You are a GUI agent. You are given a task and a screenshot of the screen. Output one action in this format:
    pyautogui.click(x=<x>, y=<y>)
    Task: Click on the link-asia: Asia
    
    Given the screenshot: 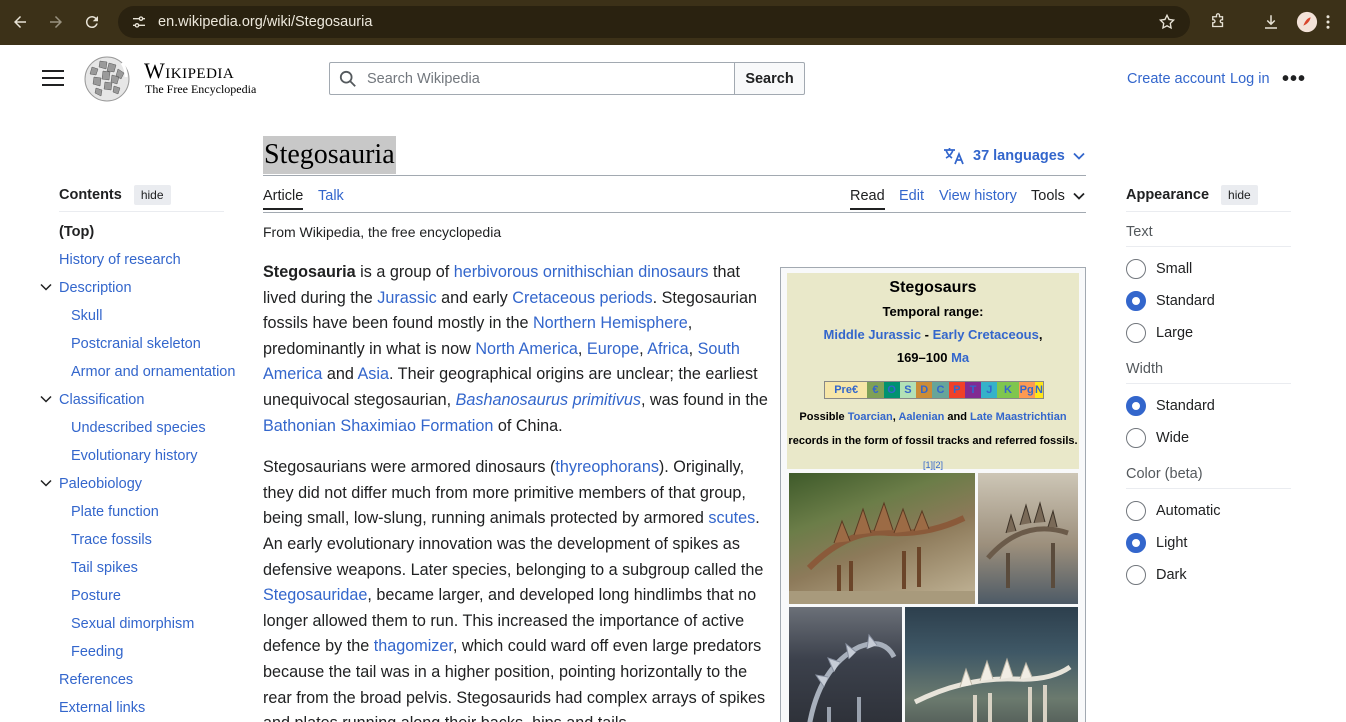 What is the action you would take?
    pyautogui.click(x=373, y=374)
    